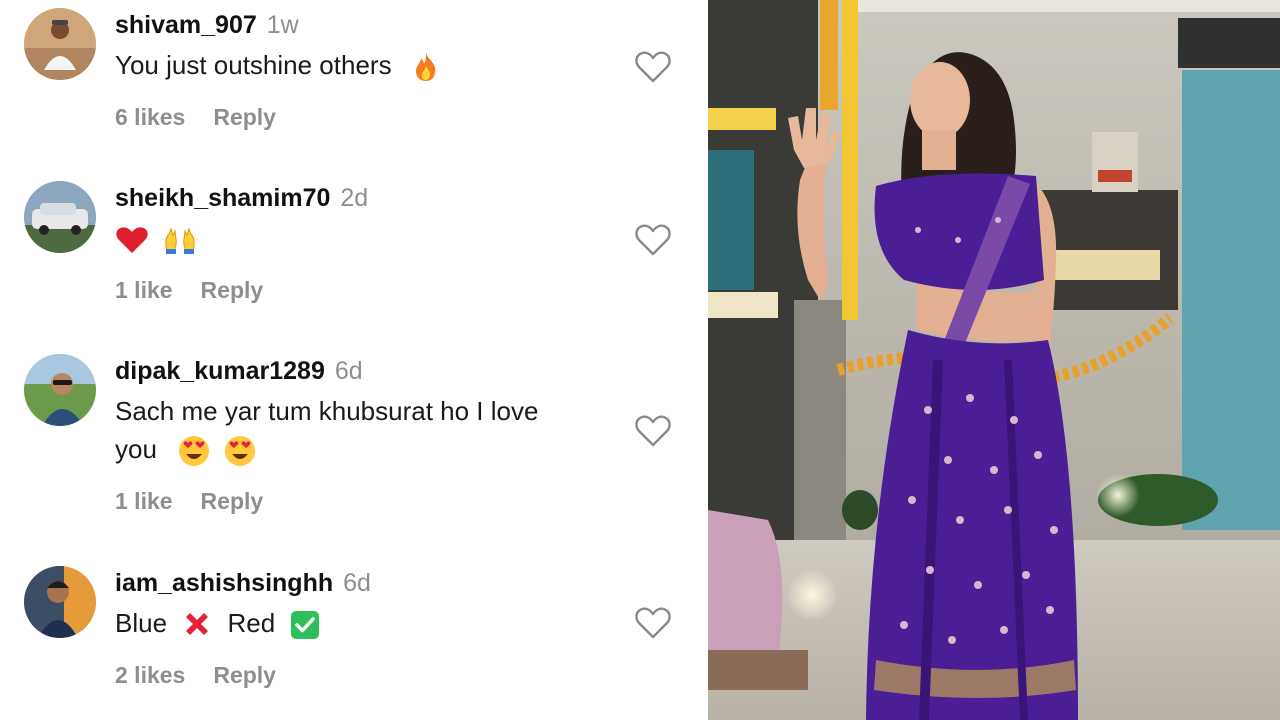 The height and width of the screenshot is (720, 1280). Describe the element at coordinates (150, 675) in the screenshot. I see `likes-count: 2 likes` at that location.